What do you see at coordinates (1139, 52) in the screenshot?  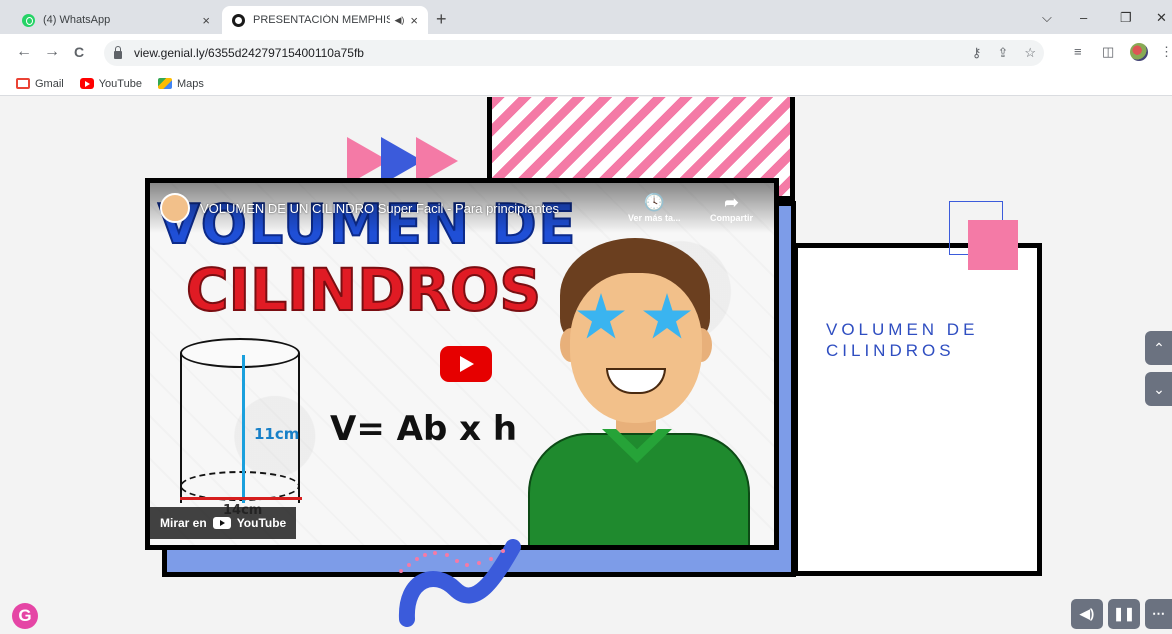 I see `profile-avatar` at bounding box center [1139, 52].